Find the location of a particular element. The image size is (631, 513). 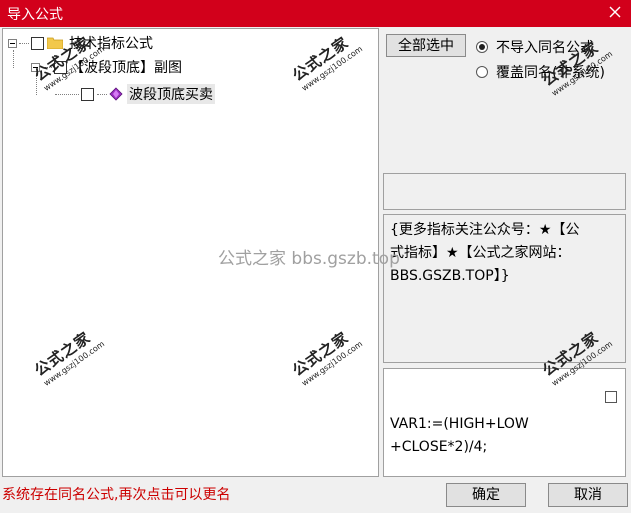

tree-connector is located at coordinates (24, 43).